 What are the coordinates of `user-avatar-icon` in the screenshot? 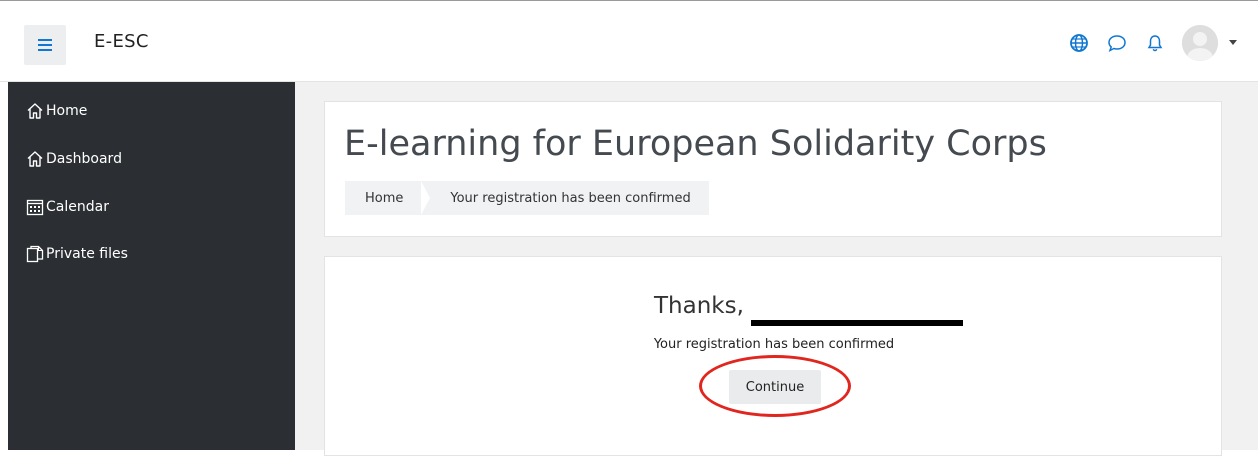 It's located at (1200, 43).